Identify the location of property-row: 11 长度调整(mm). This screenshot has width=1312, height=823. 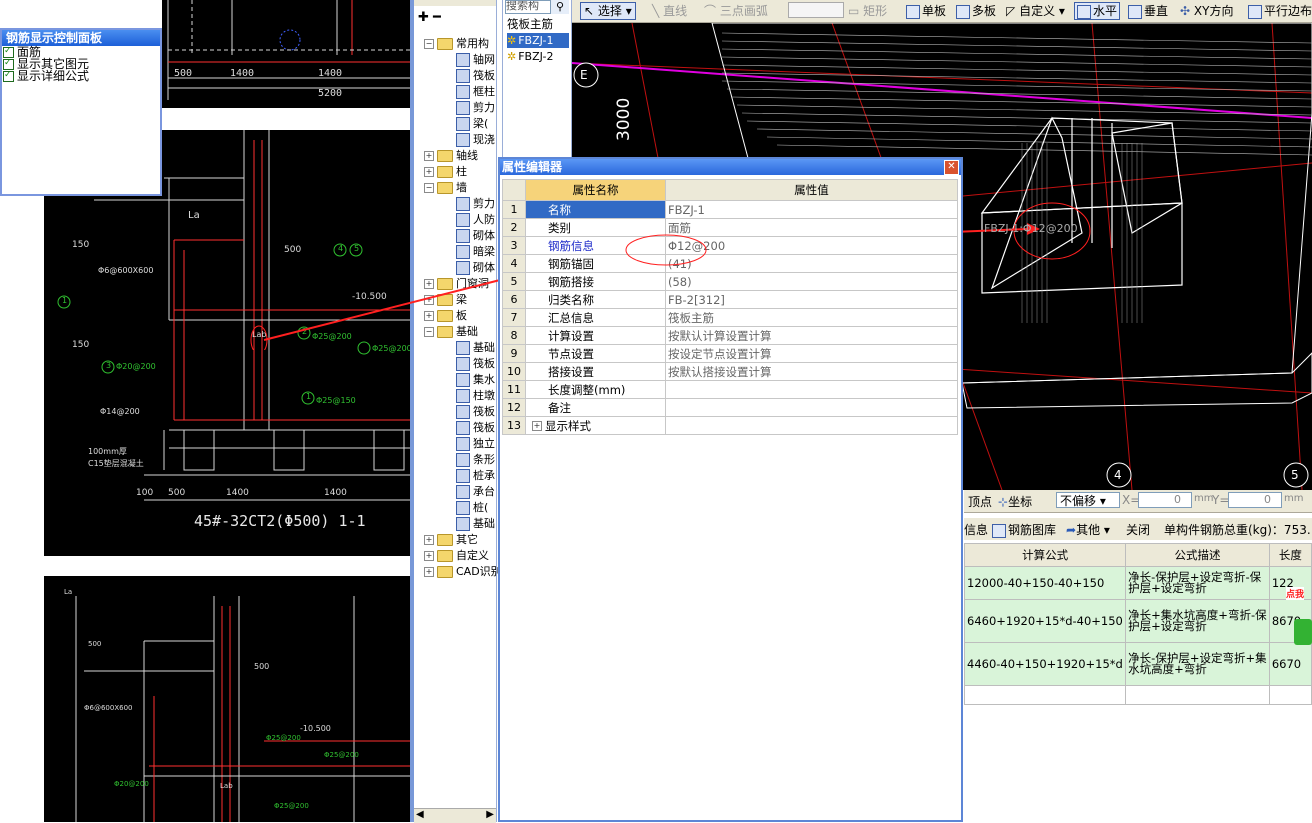
(730, 389).